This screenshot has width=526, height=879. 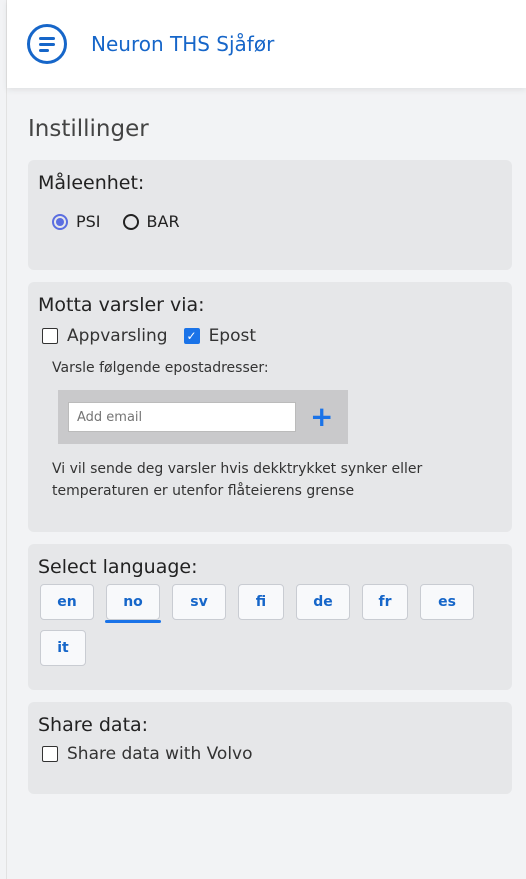 I want to click on app-title: Neuron THS Sjåfør, so click(x=183, y=44).